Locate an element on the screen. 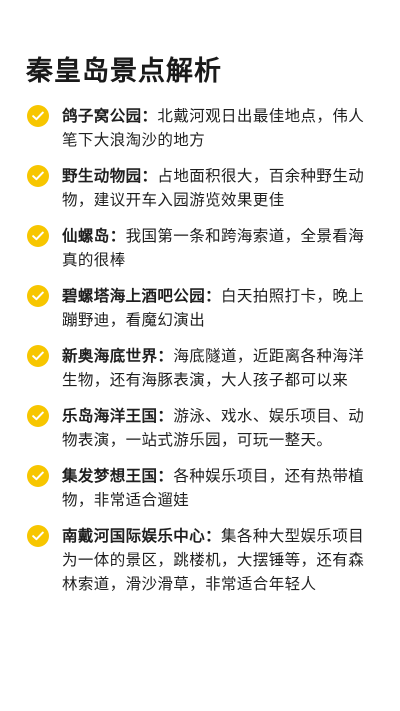 This screenshot has height=711, width=400. attraction-name: 乐岛海洋王国 is located at coordinates (110, 416).